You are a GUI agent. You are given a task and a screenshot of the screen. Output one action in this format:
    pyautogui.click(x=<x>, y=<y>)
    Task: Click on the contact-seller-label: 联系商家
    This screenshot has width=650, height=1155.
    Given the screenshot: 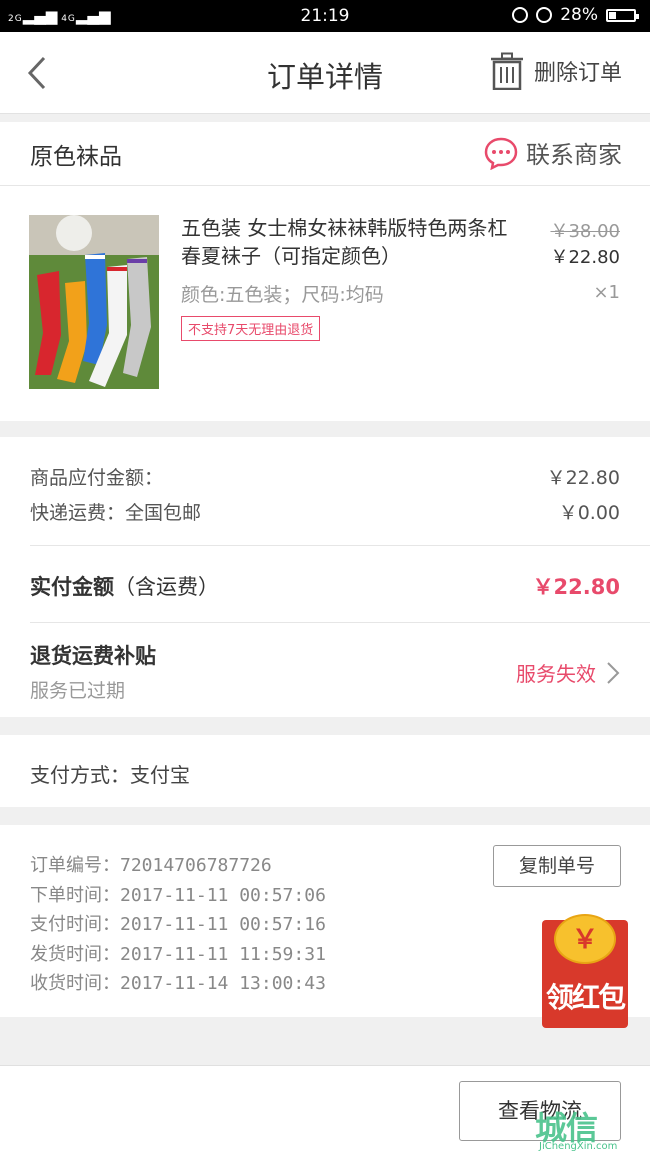 What is the action you would take?
    pyautogui.click(x=574, y=155)
    